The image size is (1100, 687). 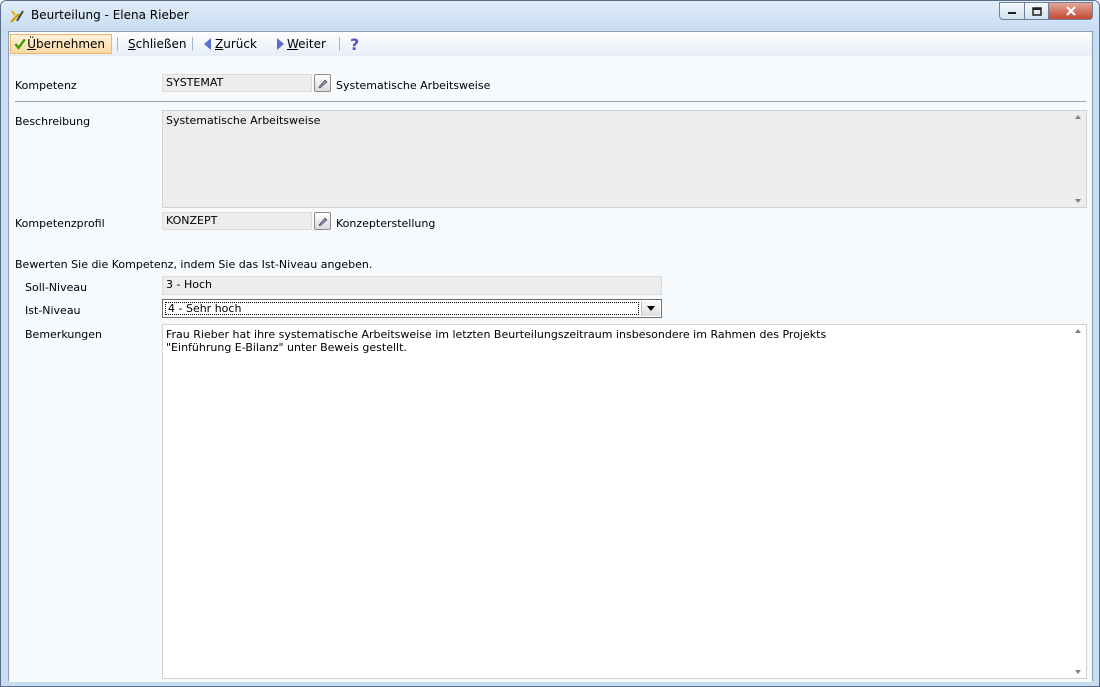 What do you see at coordinates (1078, 501) in the screenshot?
I see `bemerkungen-scrollbar` at bounding box center [1078, 501].